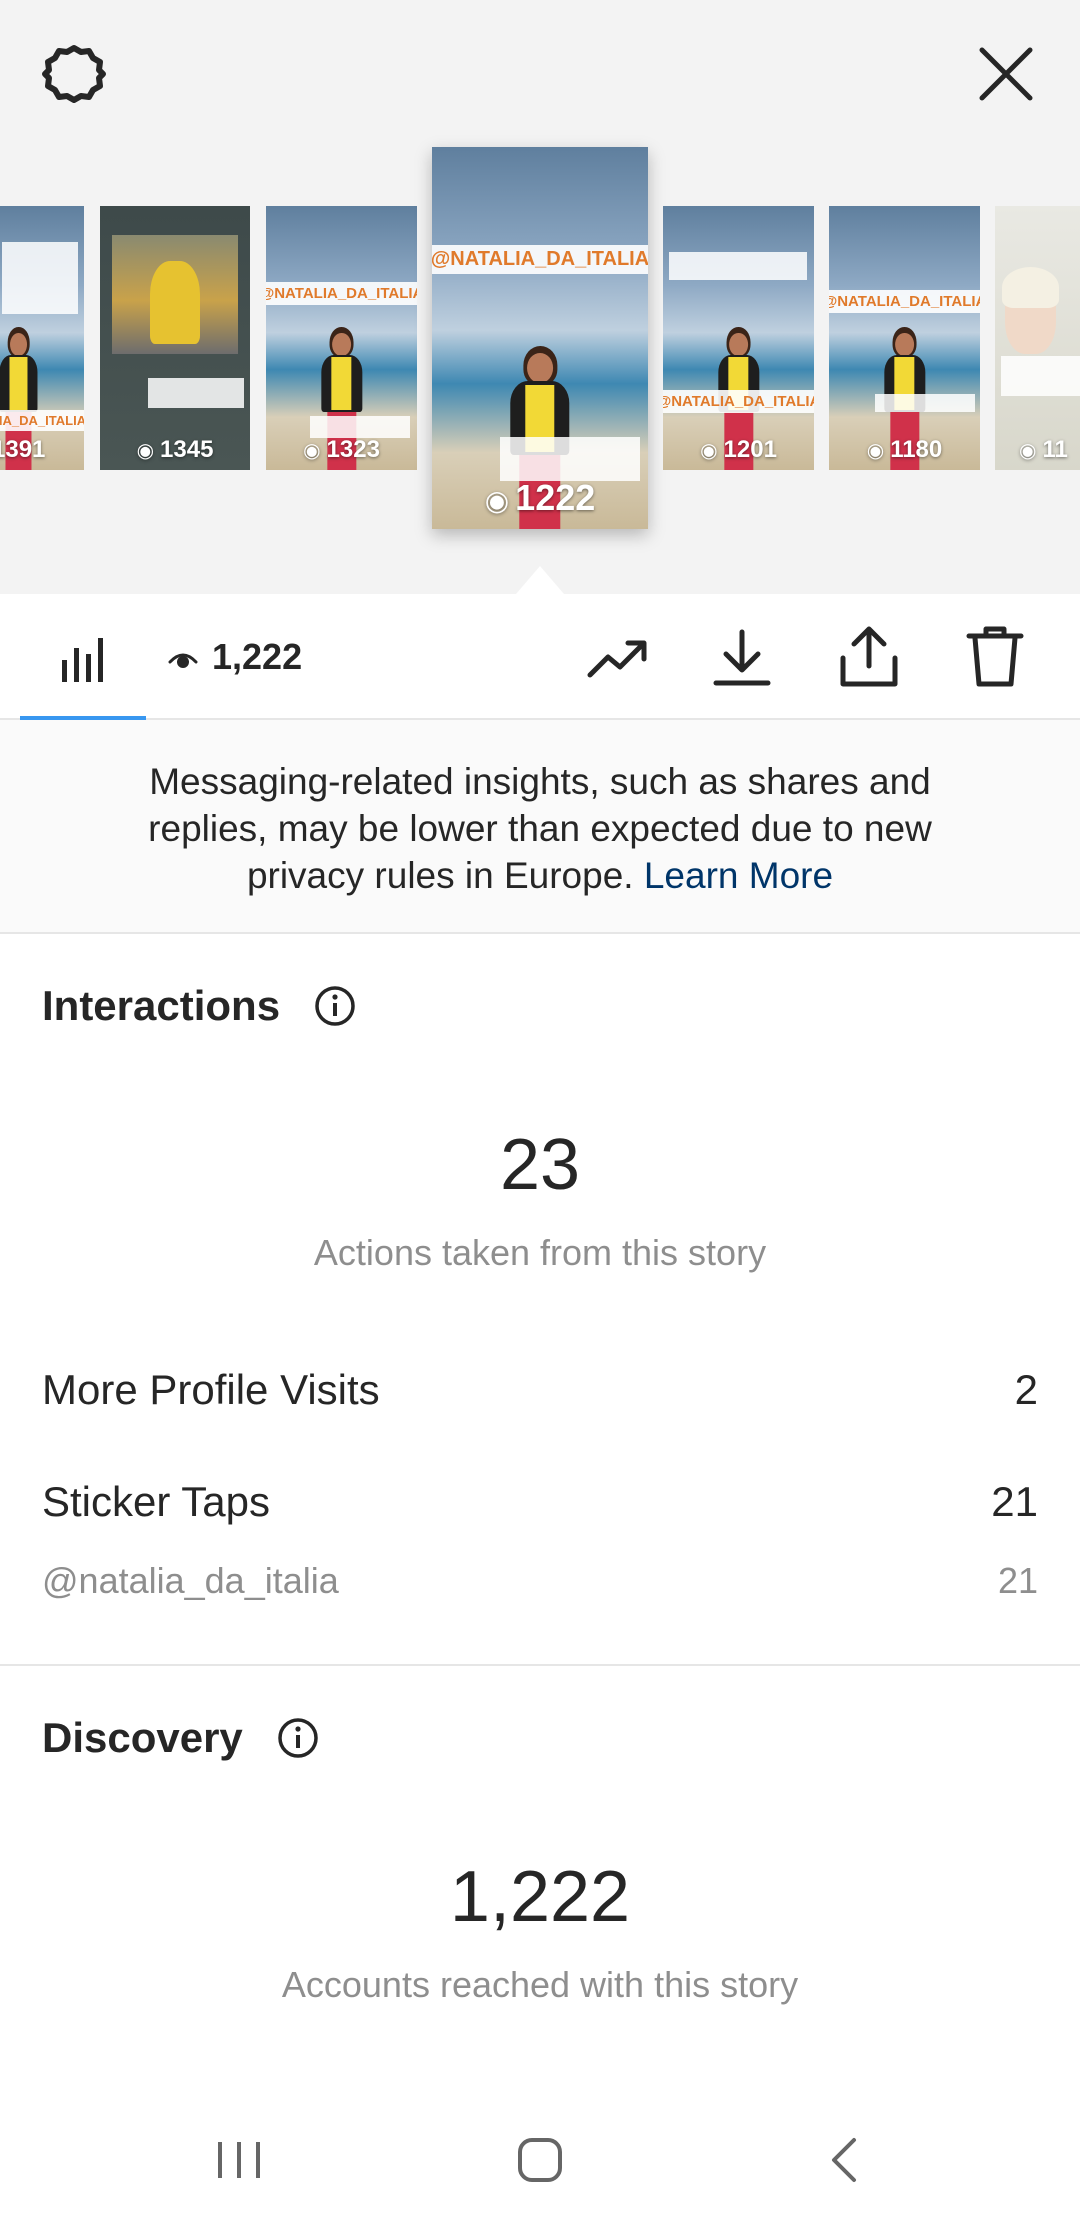 This screenshot has height=2220, width=1080. What do you see at coordinates (257, 656) in the screenshot?
I see `view-count-value: 1,222` at bounding box center [257, 656].